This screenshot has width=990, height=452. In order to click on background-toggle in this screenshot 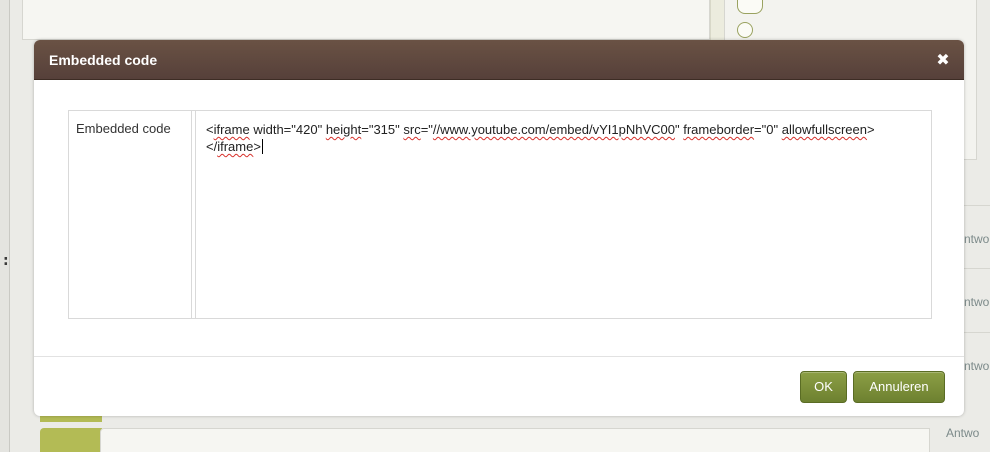, I will do `click(750, 7)`.